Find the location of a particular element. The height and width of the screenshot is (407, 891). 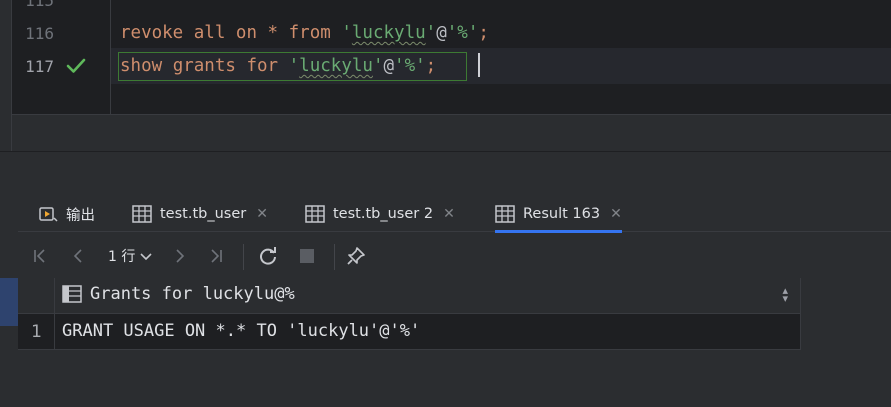

tab-label: test.tb_user 2 is located at coordinates (383, 214).